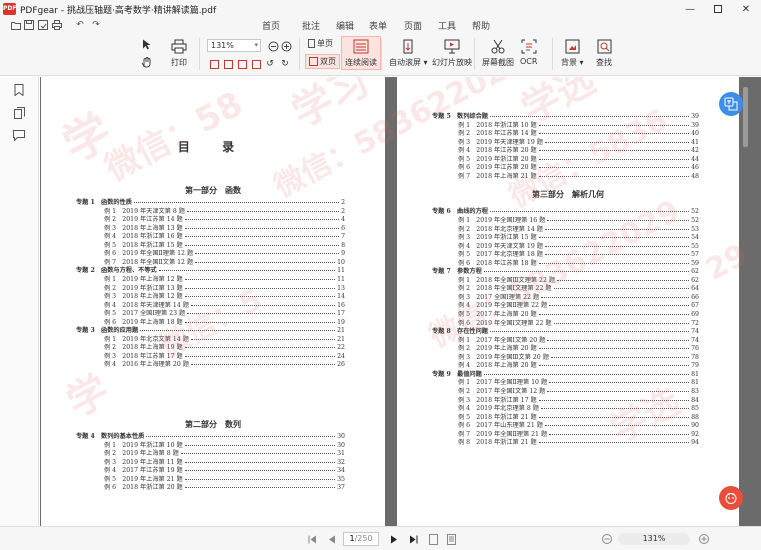  What do you see at coordinates (96, 25) in the screenshot?
I see `redo-icon: ↷` at bounding box center [96, 25].